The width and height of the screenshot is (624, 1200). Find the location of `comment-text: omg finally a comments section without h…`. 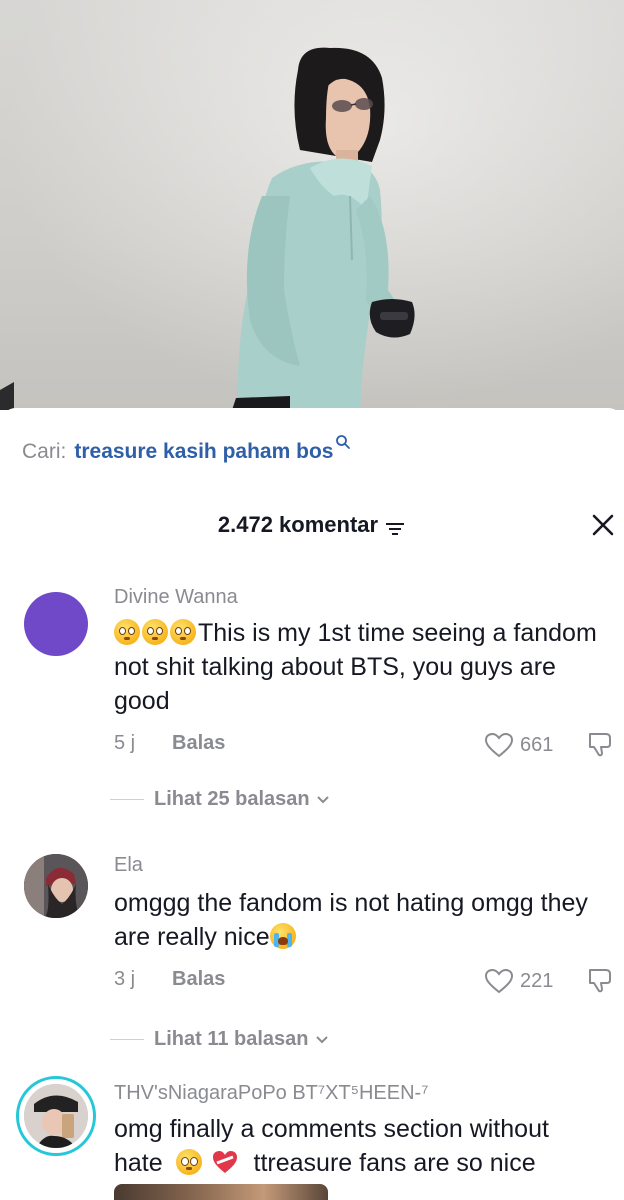

comment-text: omg finally a comments section without h… is located at coordinates (364, 1146).